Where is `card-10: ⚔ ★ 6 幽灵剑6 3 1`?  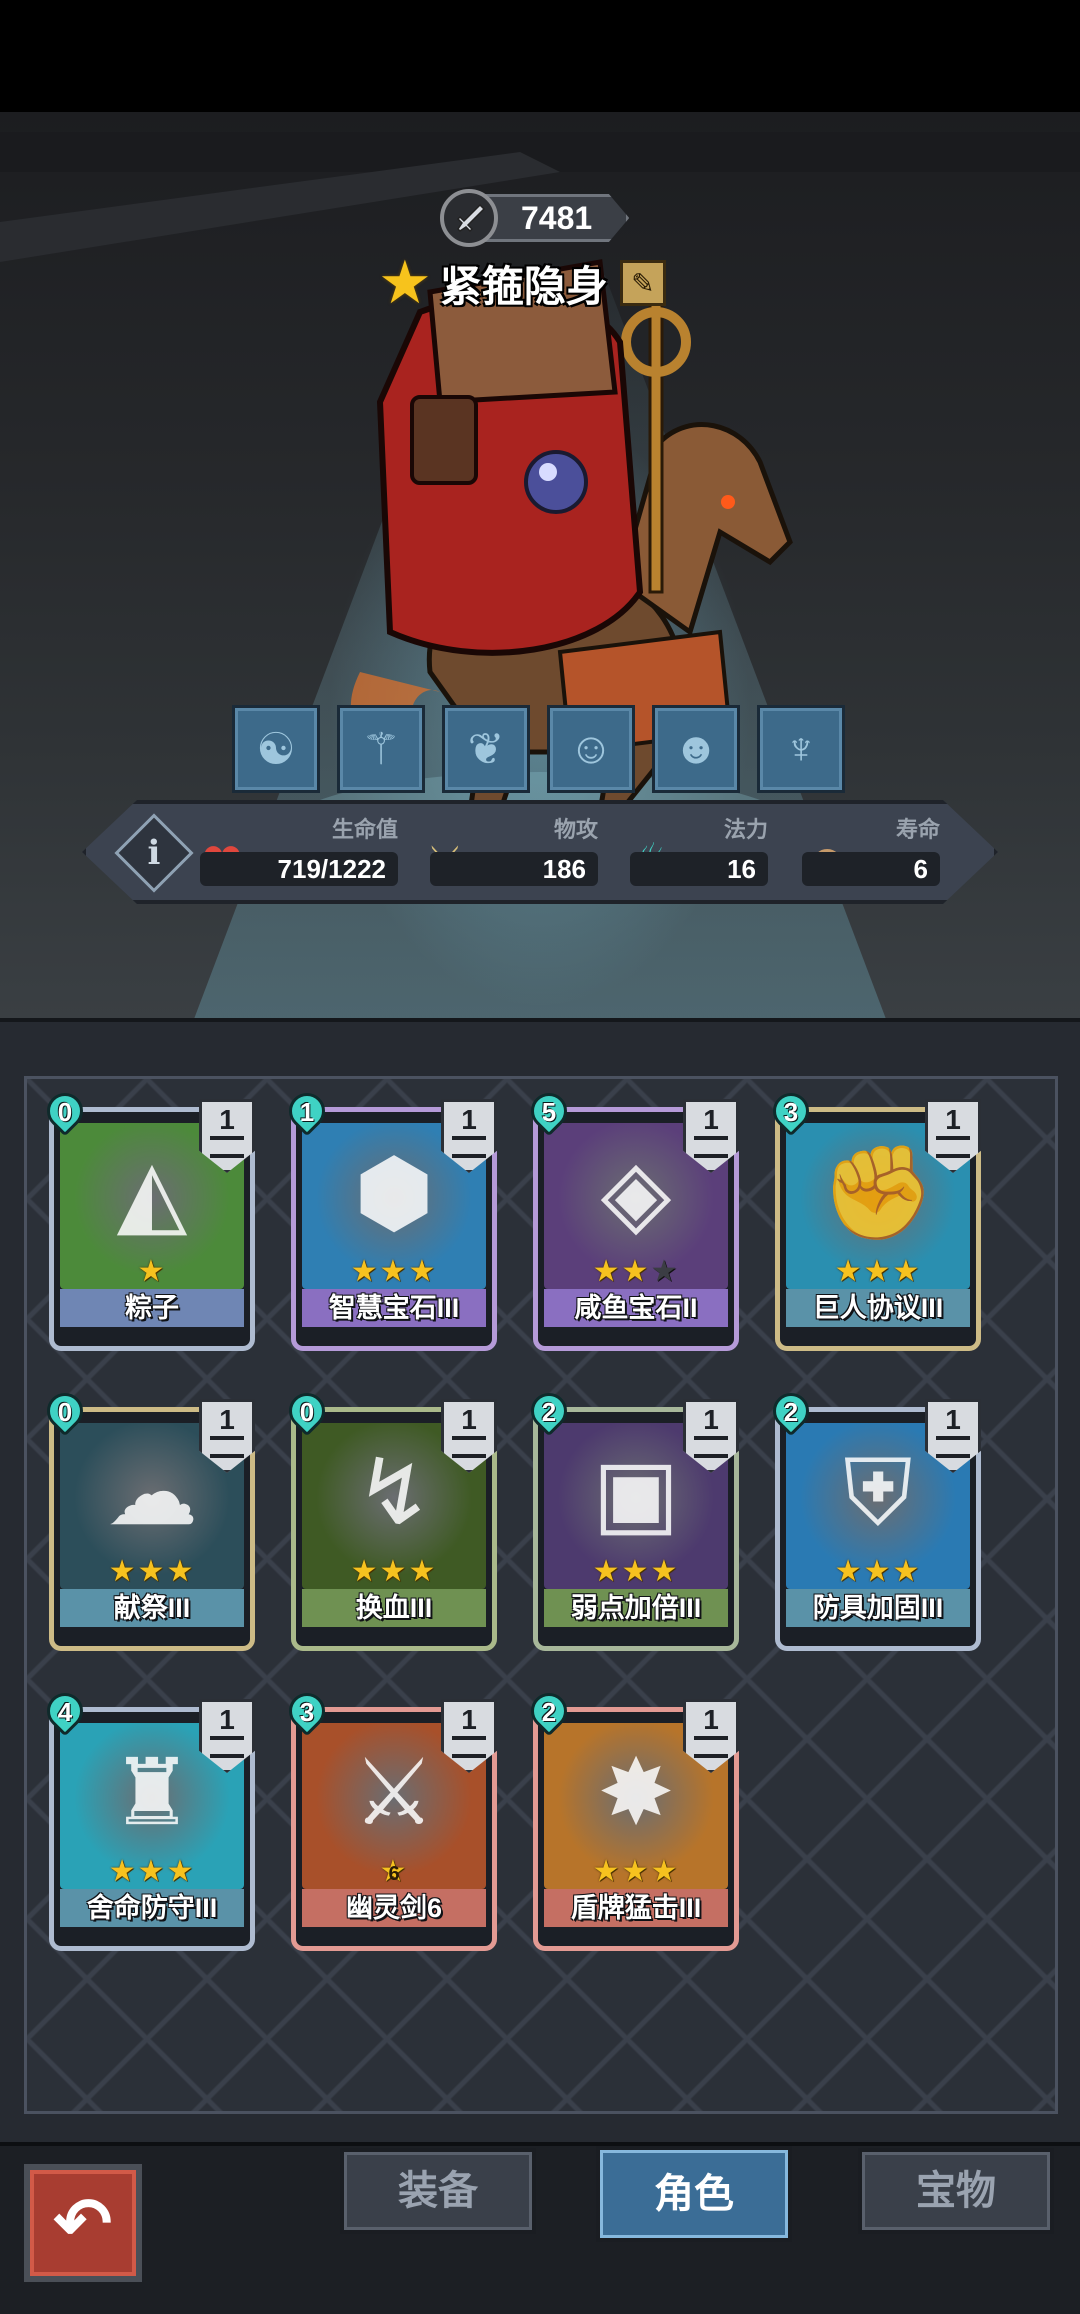 card-10: ⚔ ★ 6 幽灵剑6 3 1 is located at coordinates (391, 1818).